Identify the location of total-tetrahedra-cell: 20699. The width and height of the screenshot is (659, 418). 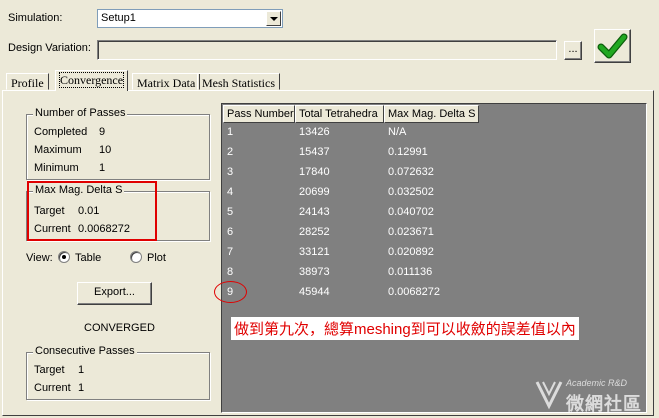
(314, 192).